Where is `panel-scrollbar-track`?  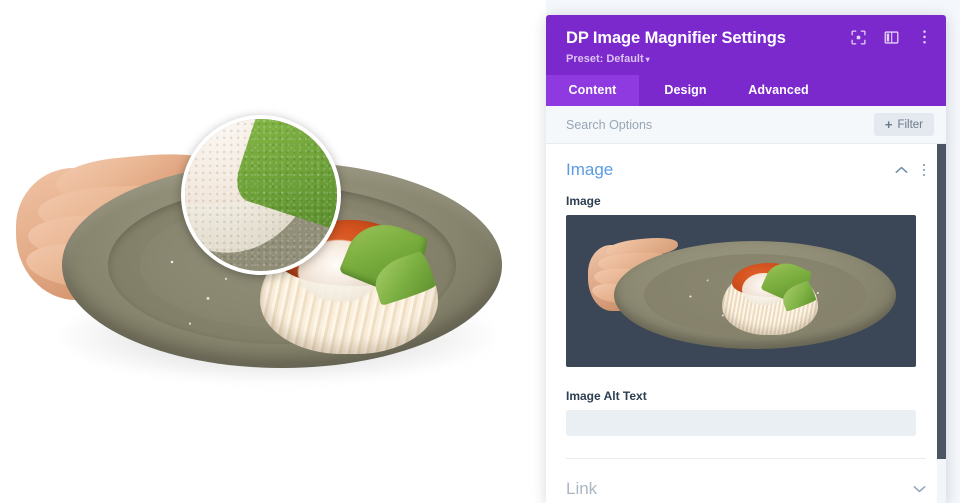 panel-scrollbar-track is located at coordinates (941, 323).